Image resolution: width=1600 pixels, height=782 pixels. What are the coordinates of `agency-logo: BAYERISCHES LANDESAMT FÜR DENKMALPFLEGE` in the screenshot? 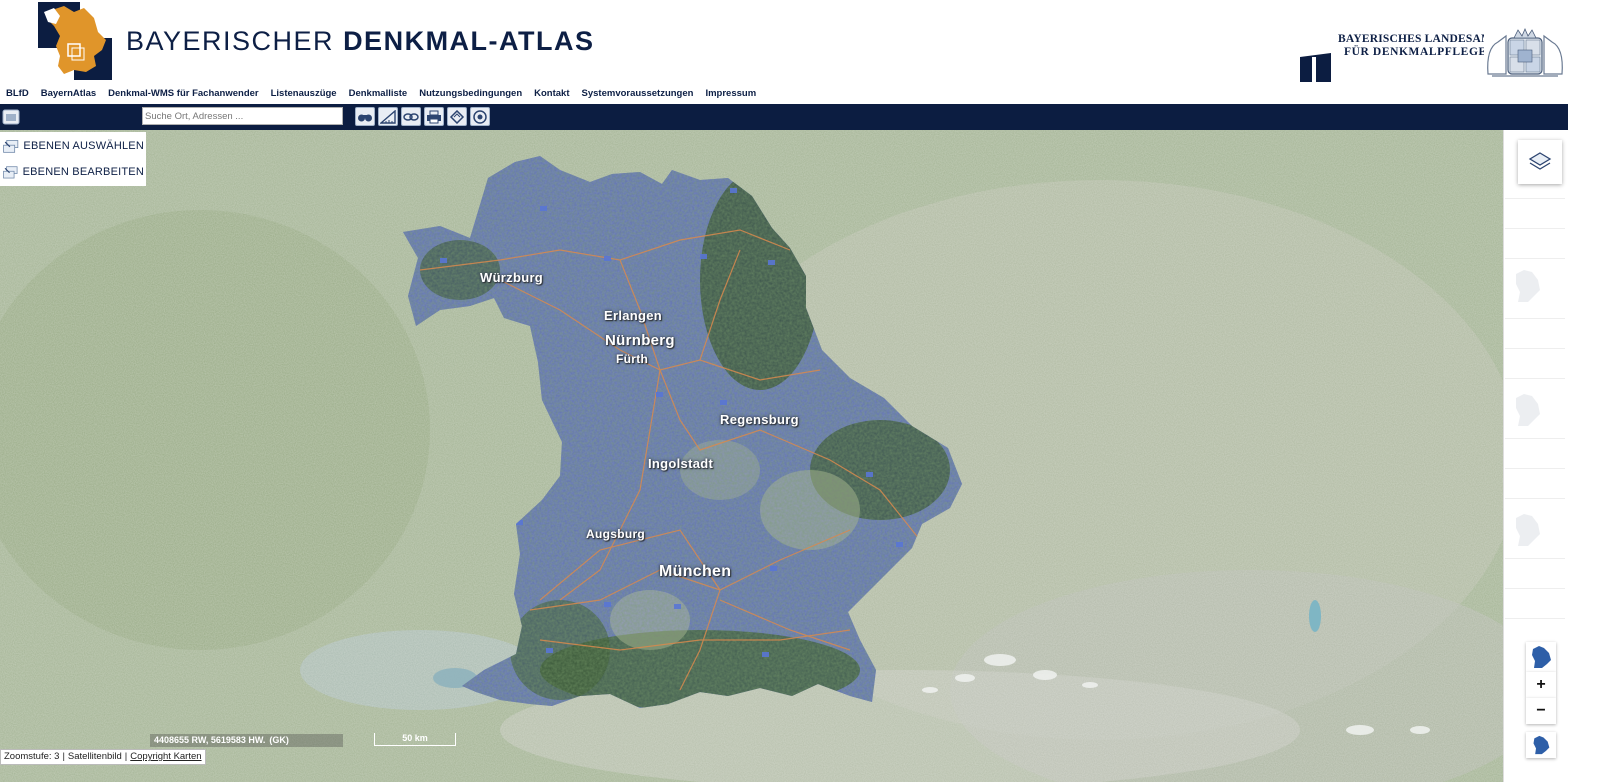 It's located at (1400, 58).